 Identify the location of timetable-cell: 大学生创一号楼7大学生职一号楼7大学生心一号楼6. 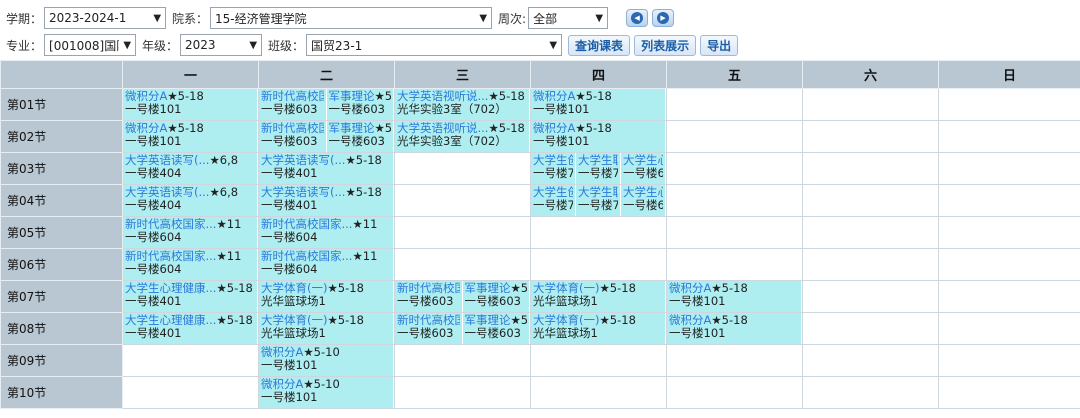
(598, 168).